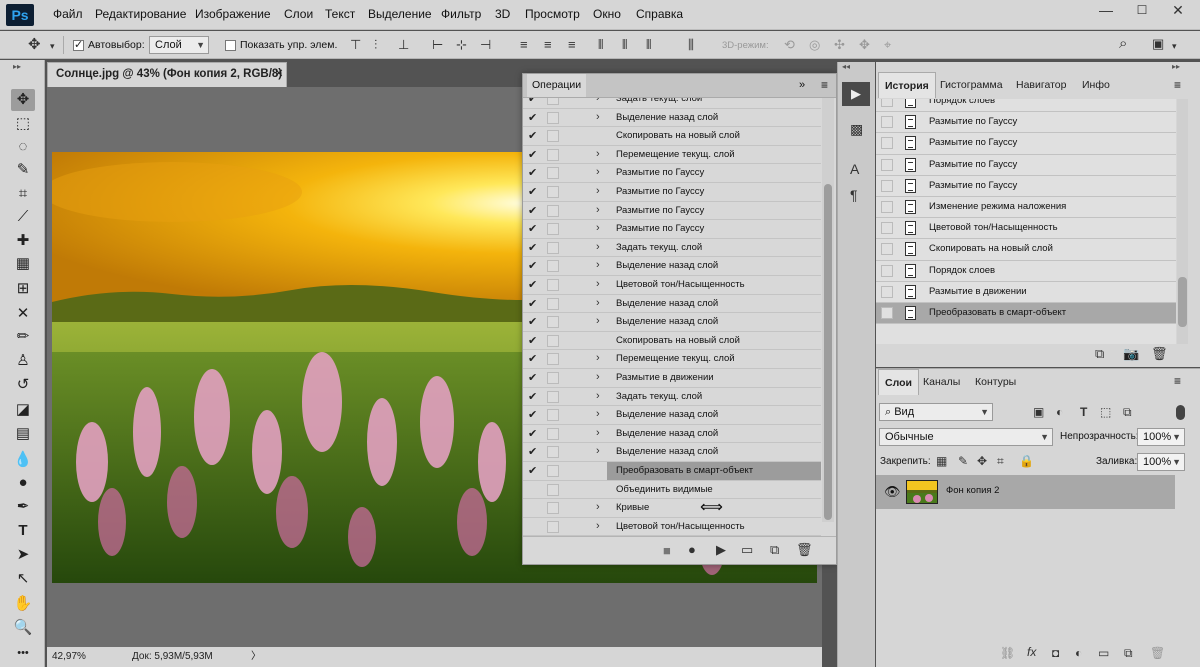 The image size is (1200, 667). I want to click on lock-transparent-icon: ▦, so click(941, 461).